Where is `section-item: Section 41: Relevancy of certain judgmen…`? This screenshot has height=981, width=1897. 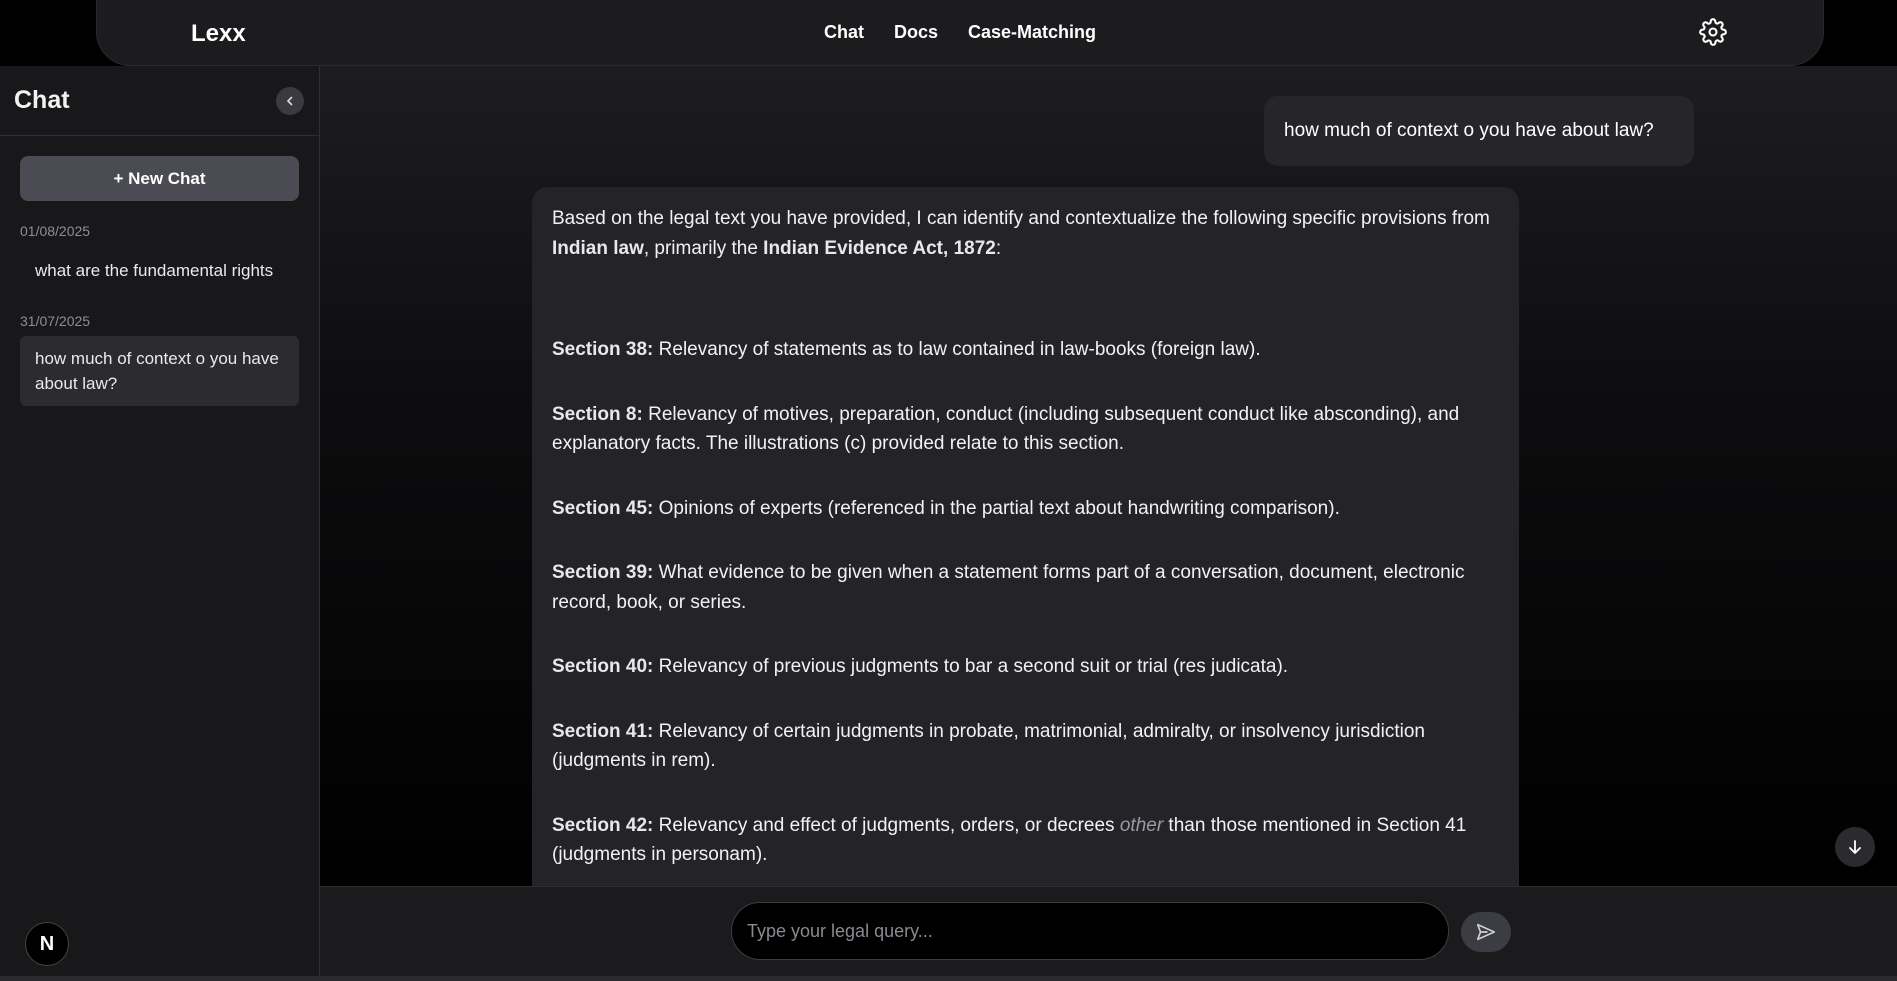 section-item: Section 41: Relevancy of certain judgmen… is located at coordinates (1025, 746).